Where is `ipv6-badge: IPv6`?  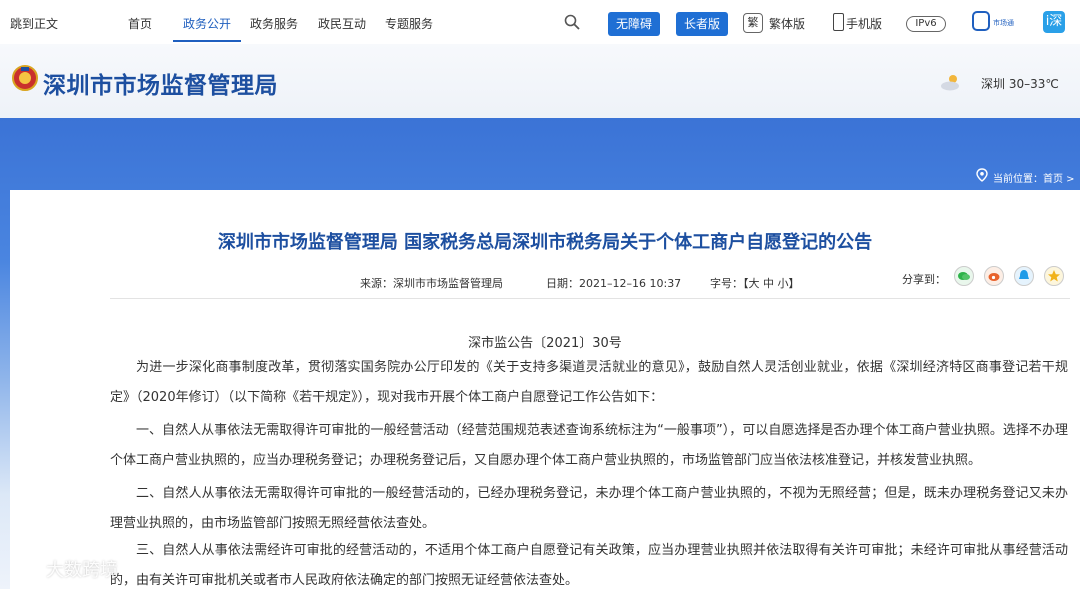
ipv6-badge: IPv6 is located at coordinates (926, 24).